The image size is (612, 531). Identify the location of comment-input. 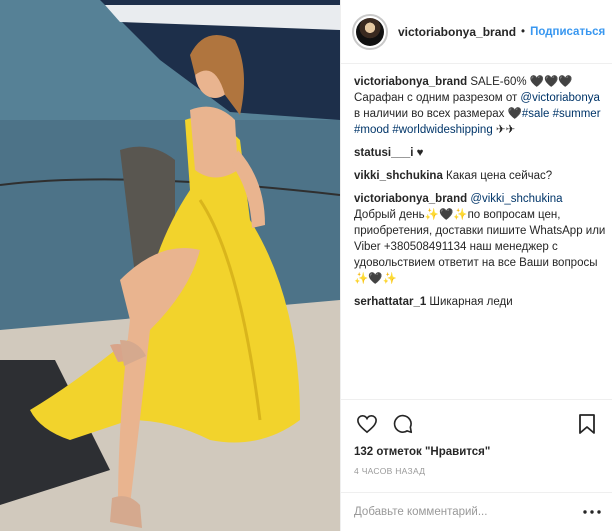
(454, 512).